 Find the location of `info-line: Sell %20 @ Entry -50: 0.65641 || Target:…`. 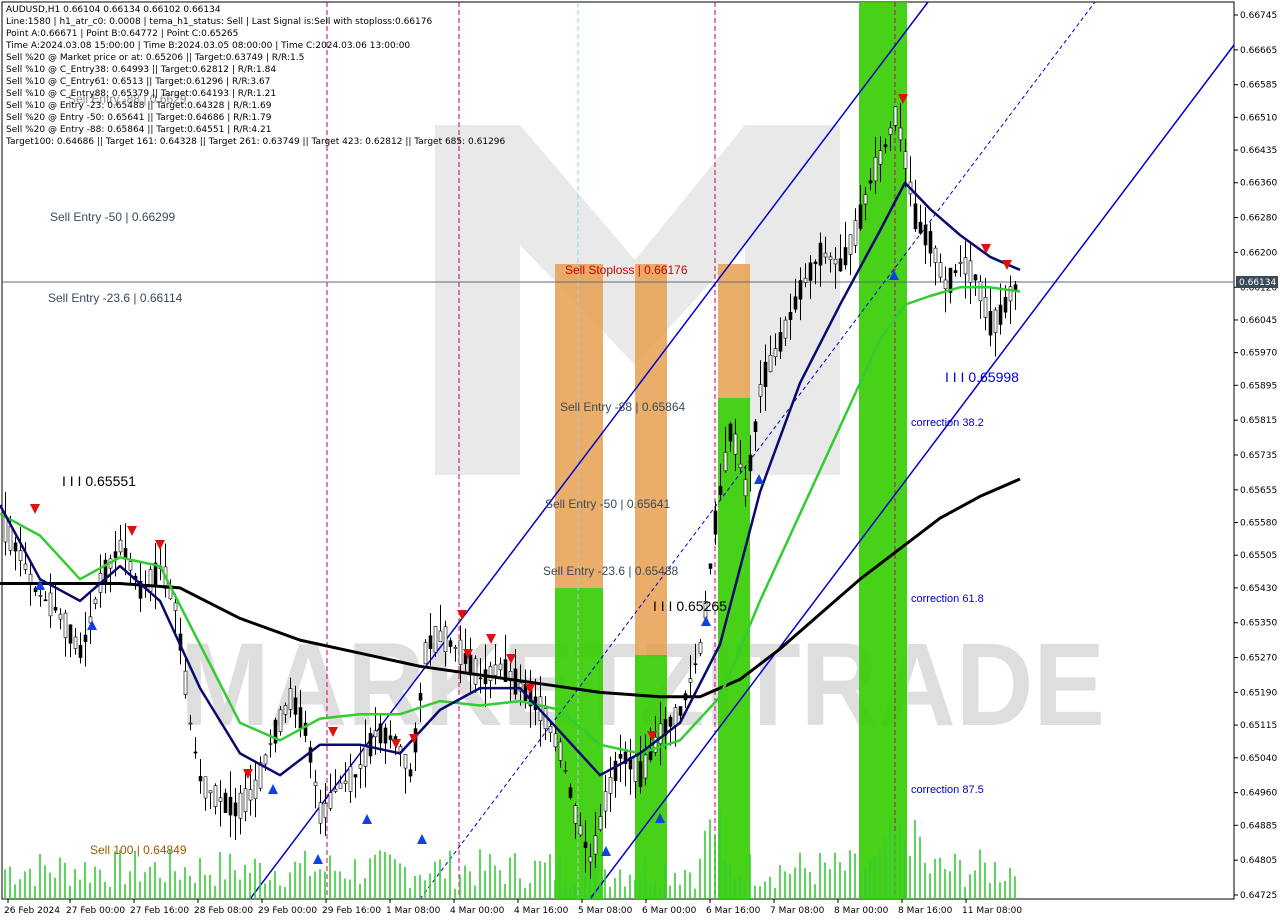

info-line: Sell %20 @ Entry -50: 0.65641 || Target:… is located at coordinates (139, 118).